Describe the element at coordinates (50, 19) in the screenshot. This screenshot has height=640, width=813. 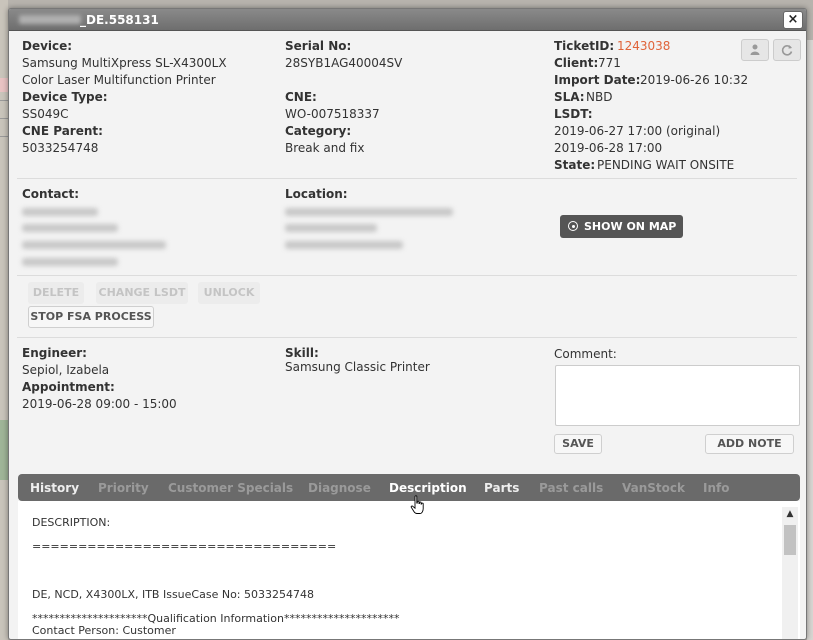
I see `title-redacted` at that location.